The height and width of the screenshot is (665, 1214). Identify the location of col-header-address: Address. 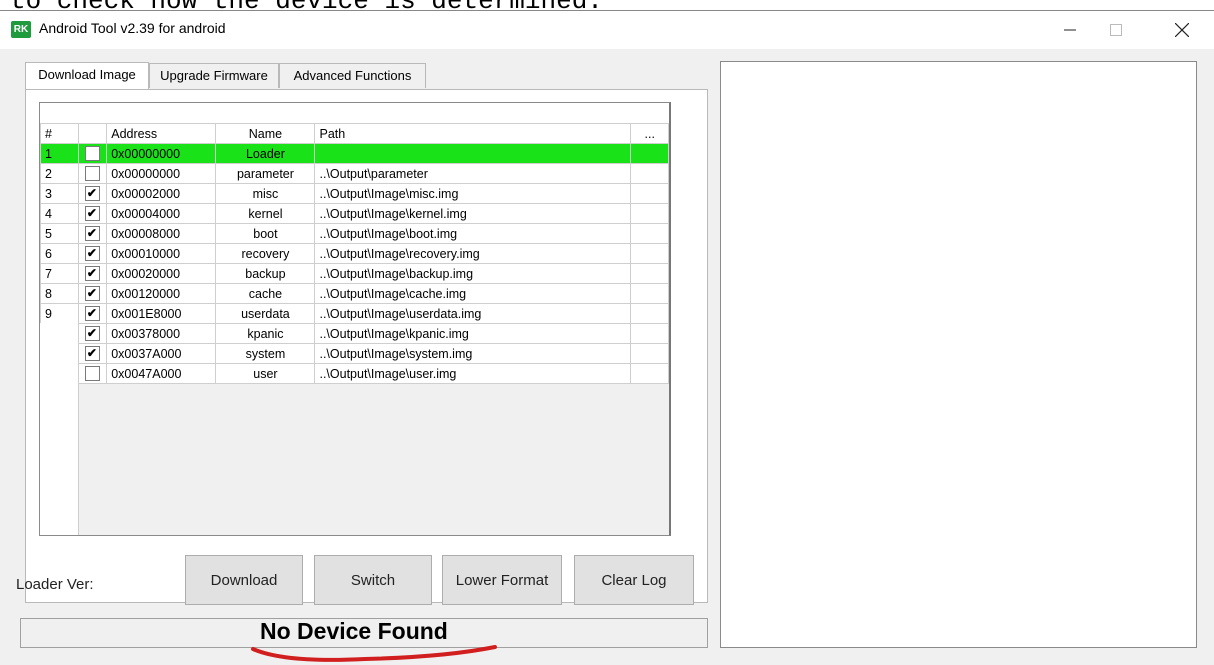
(161, 133).